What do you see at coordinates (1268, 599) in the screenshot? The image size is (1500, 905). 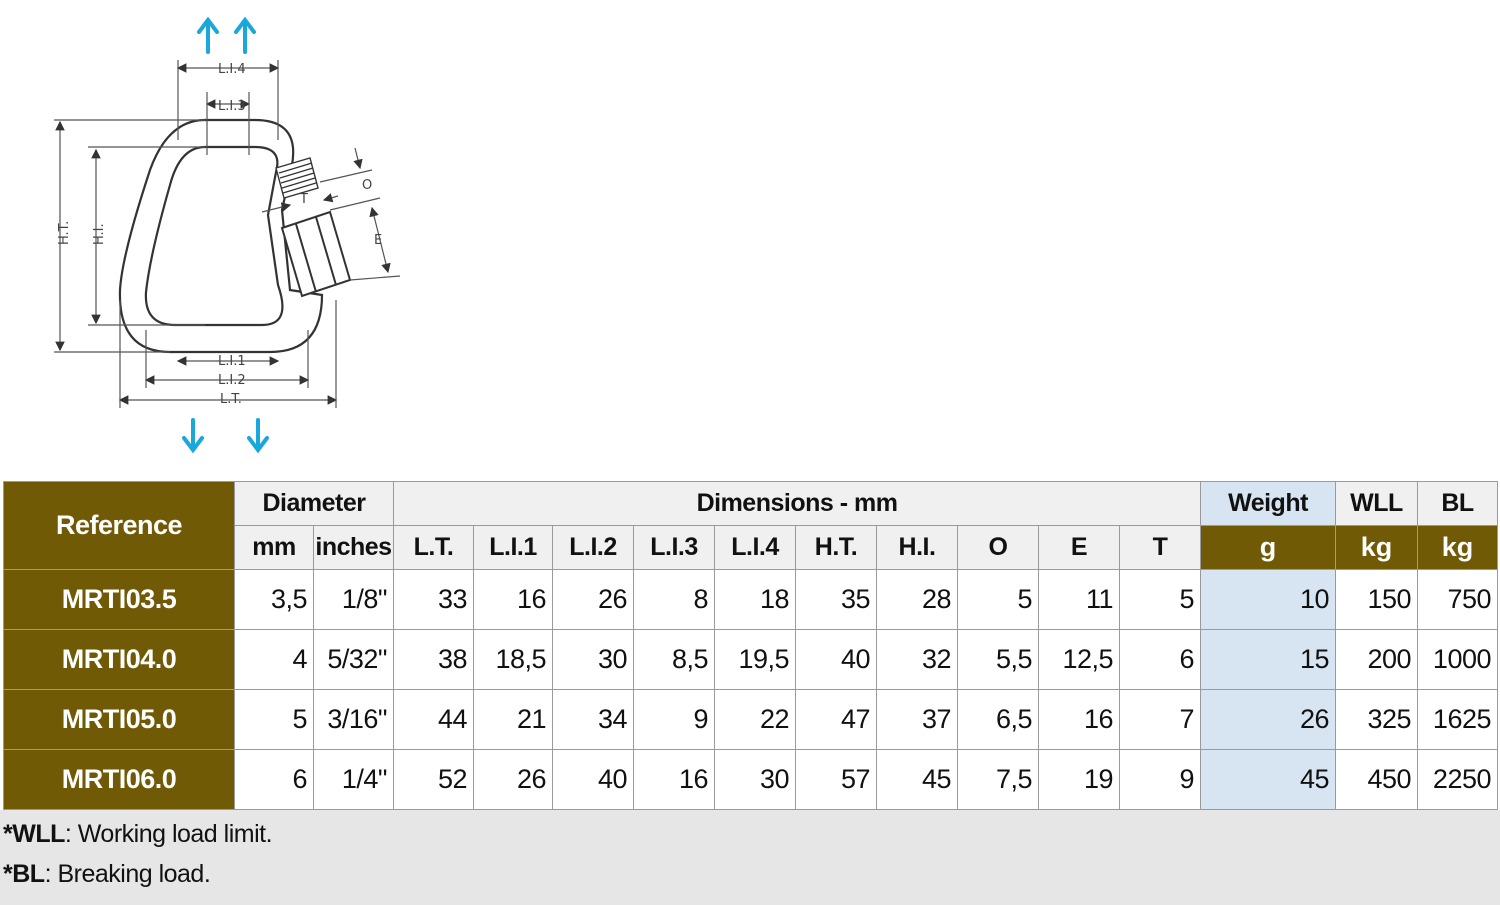 I see `table-cell: 10` at bounding box center [1268, 599].